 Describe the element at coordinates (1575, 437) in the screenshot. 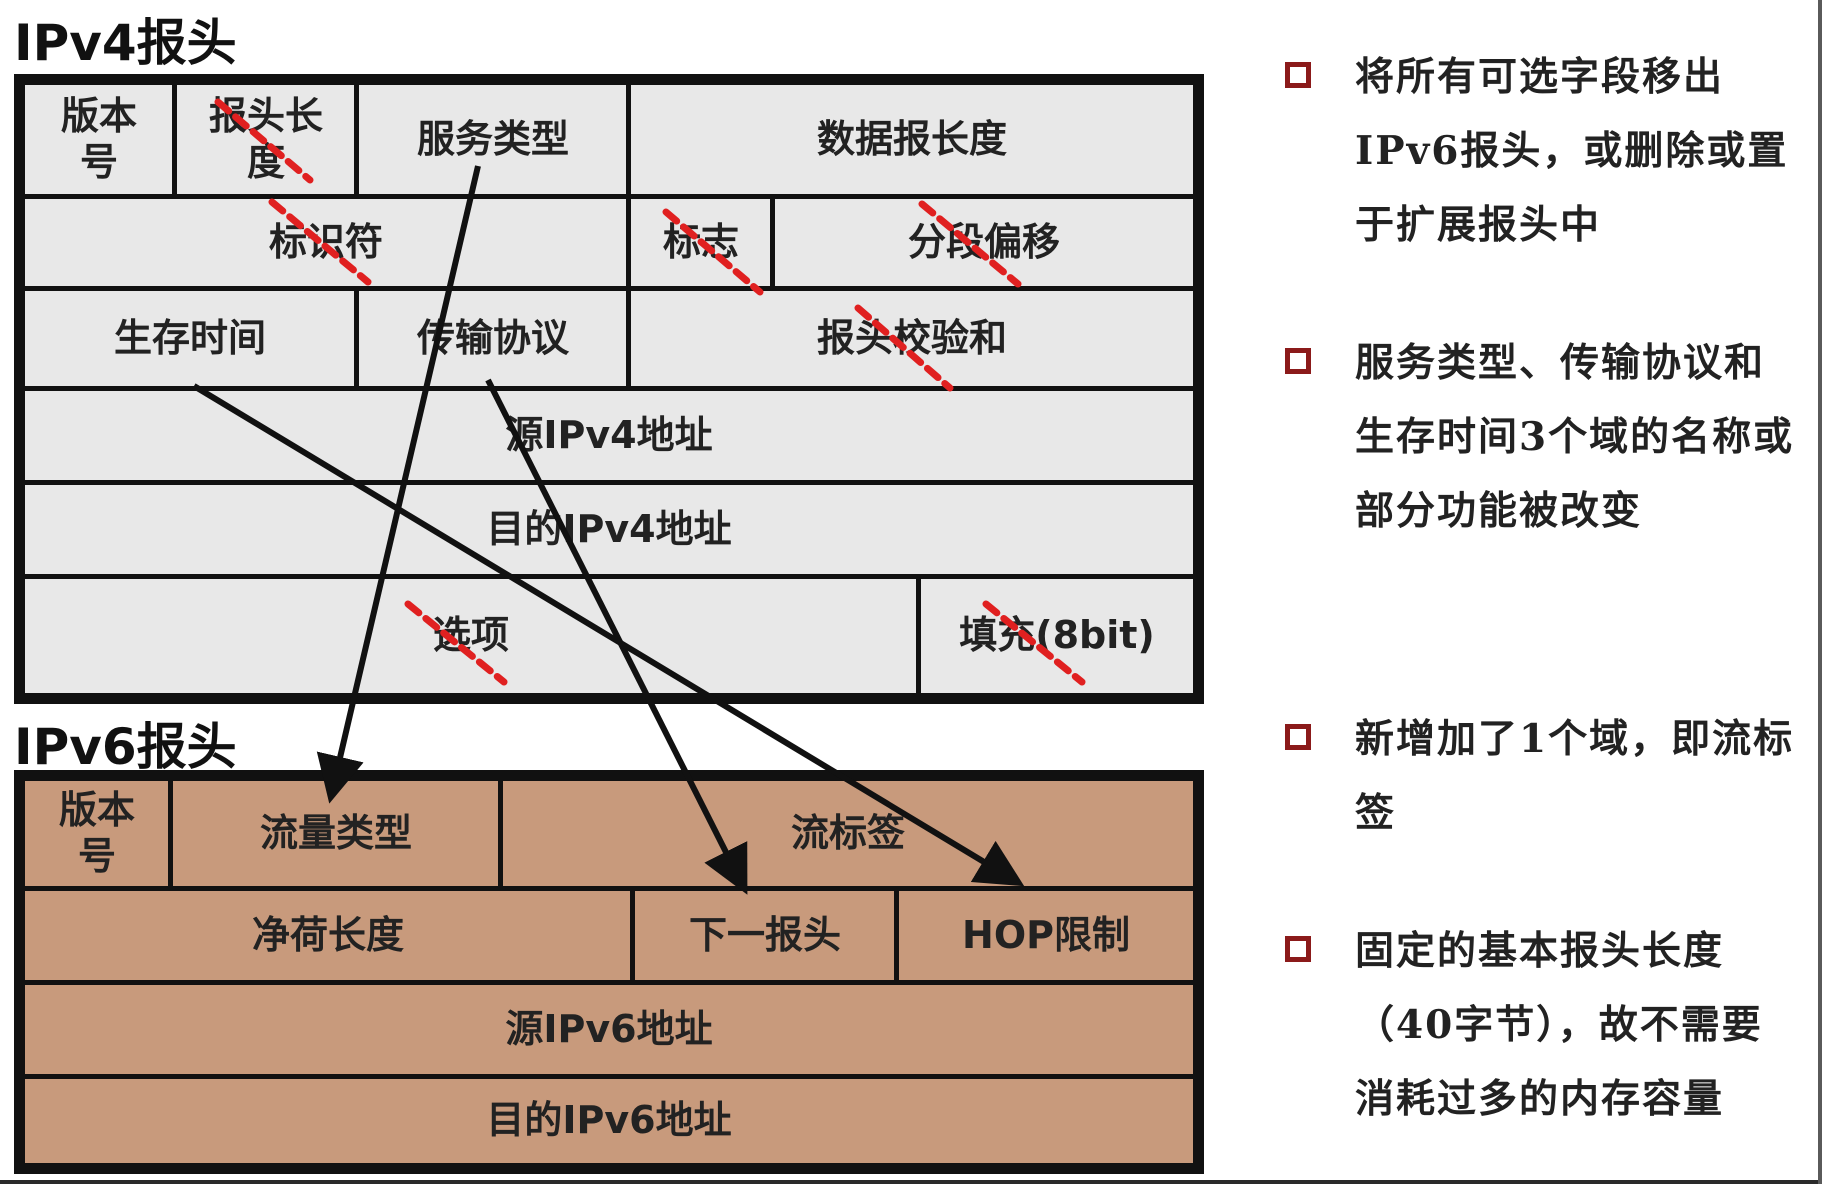

I see `bullet-text: 服务类型、传输协议和生存时间3个域的名称或部分功能被改变` at that location.